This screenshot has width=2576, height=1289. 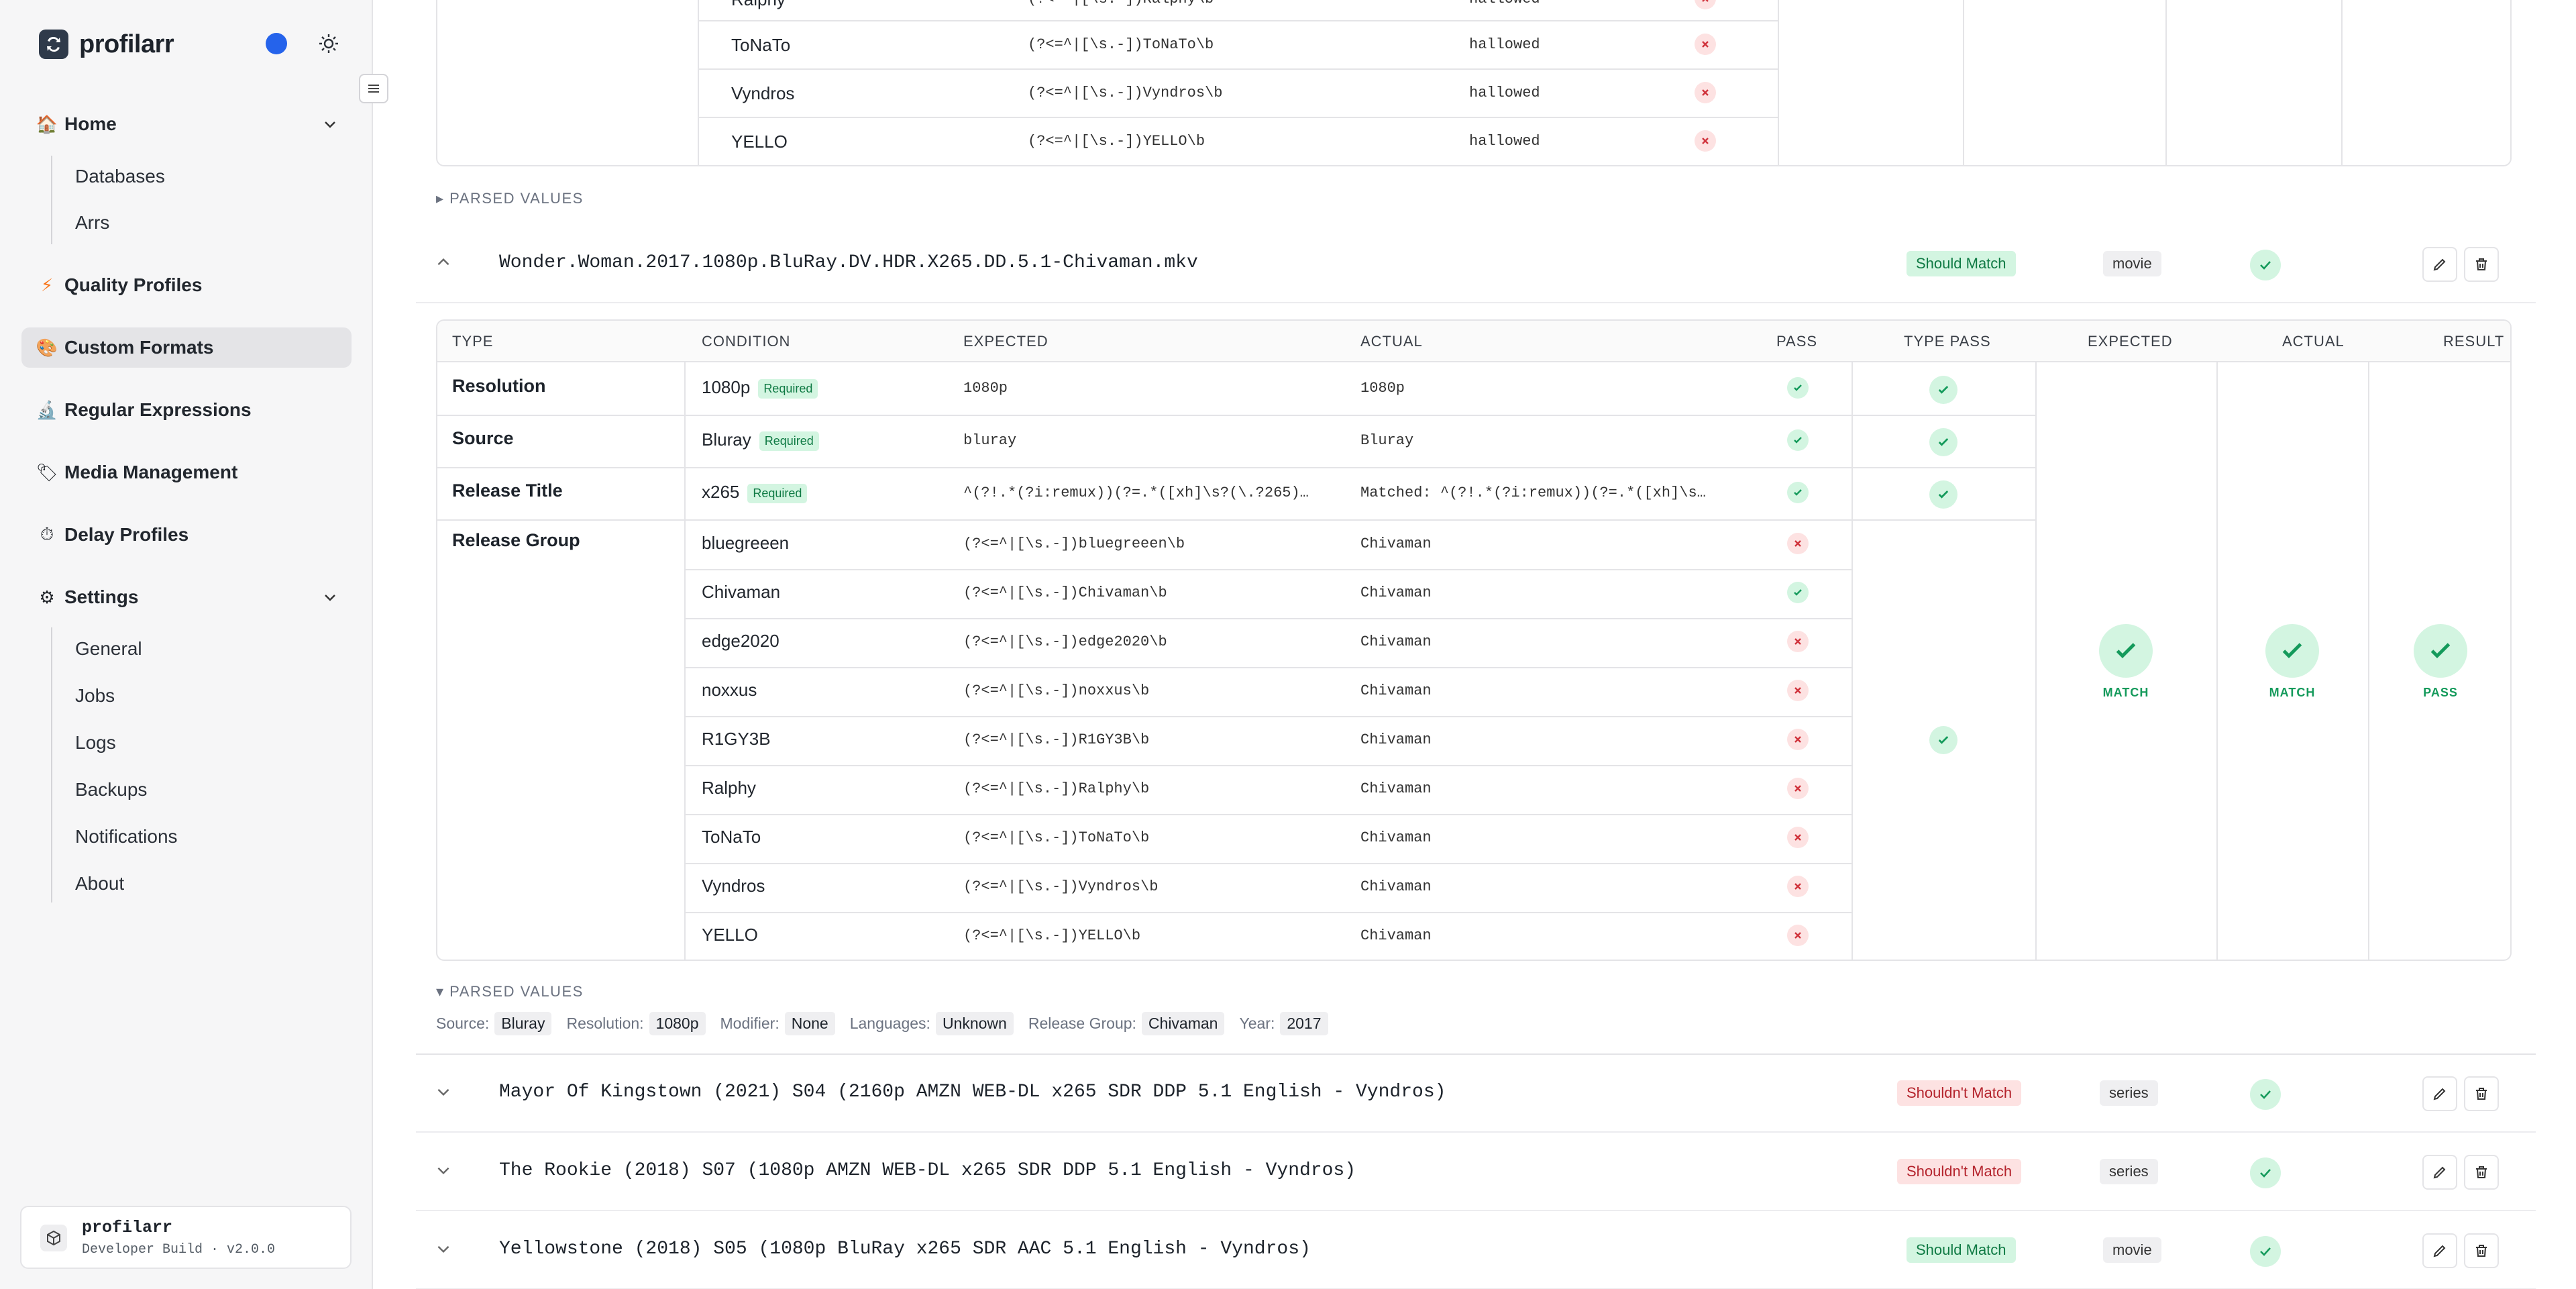 What do you see at coordinates (101, 596) in the screenshot?
I see `nav-settings-label: Settings` at bounding box center [101, 596].